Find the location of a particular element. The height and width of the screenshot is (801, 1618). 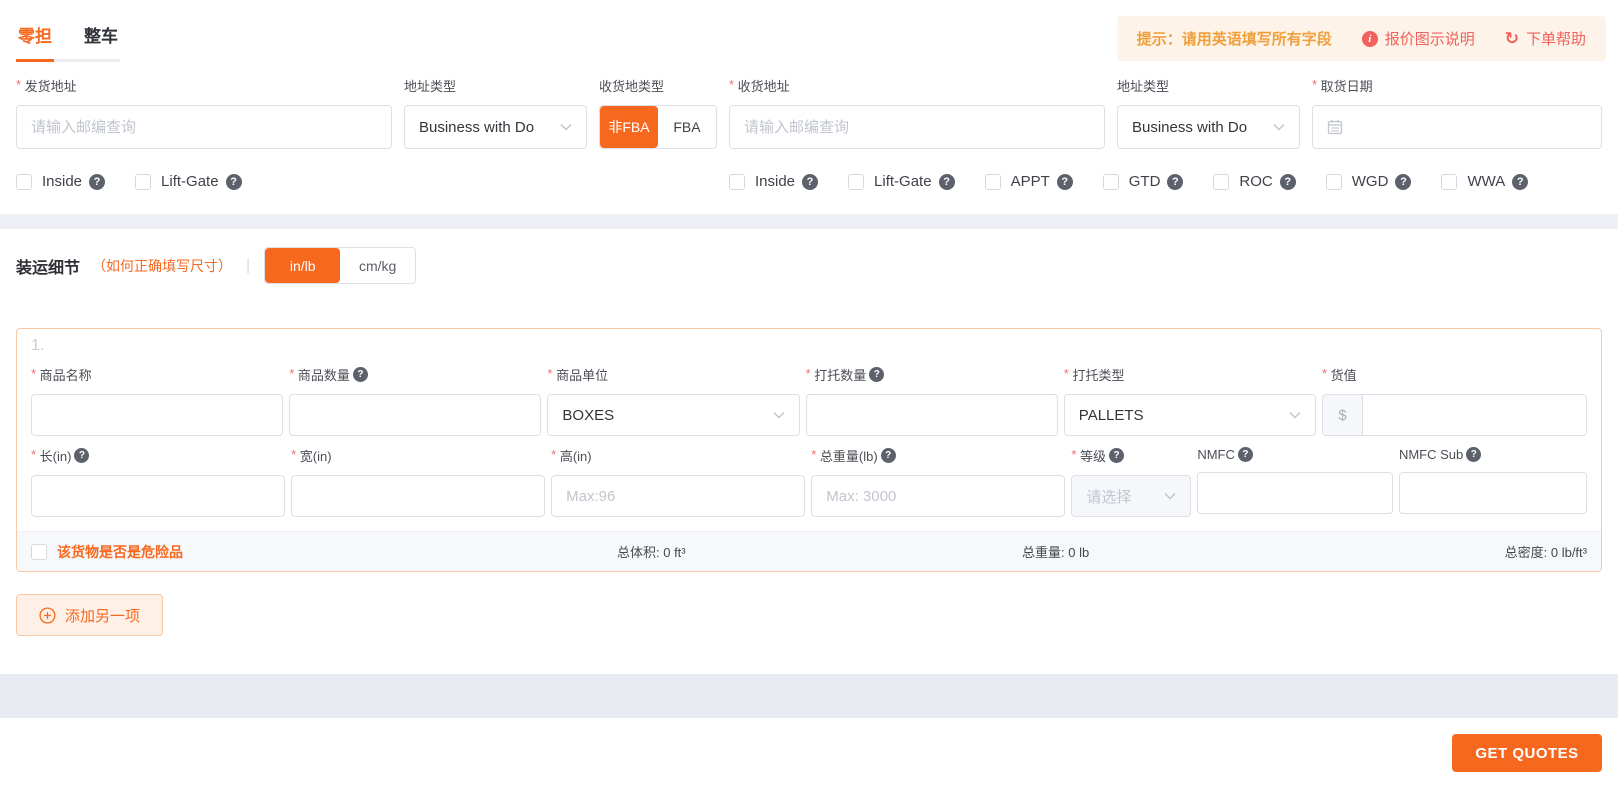

pickup-address-field: 发货地址 is located at coordinates (204, 112).